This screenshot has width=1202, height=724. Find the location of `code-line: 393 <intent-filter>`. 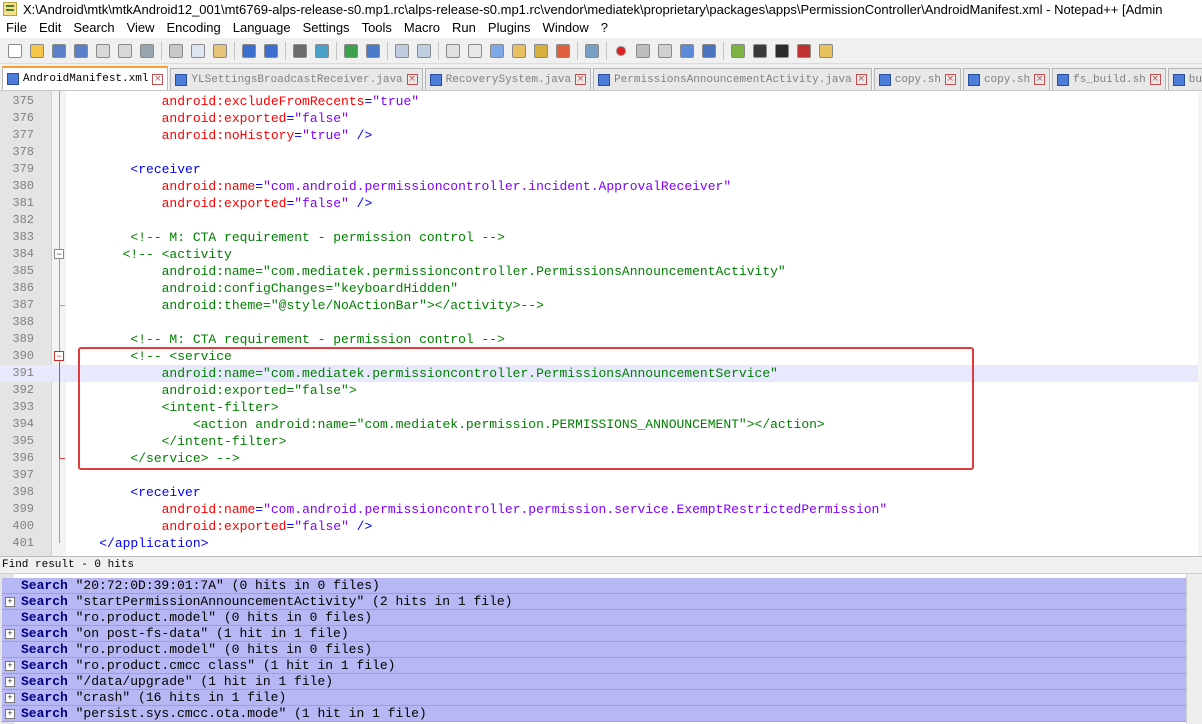

code-line: 393 <intent-filter> is located at coordinates (601, 407).